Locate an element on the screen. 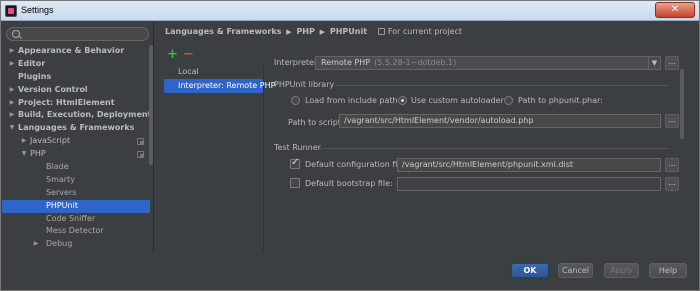  breadcrumb-item: Languages & Frameworks is located at coordinates (223, 31).